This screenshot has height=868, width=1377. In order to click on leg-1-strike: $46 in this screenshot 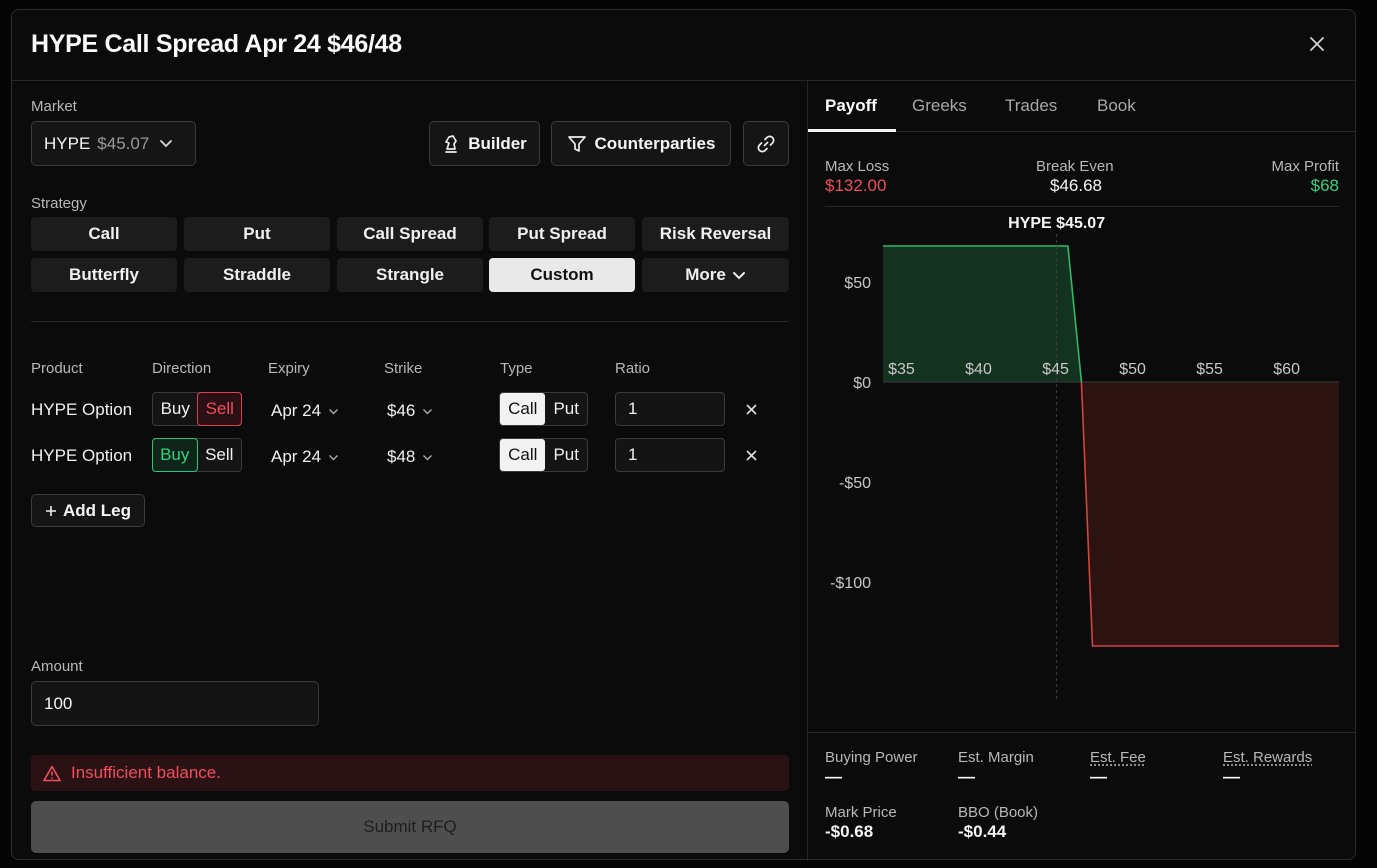, I will do `click(401, 410)`.